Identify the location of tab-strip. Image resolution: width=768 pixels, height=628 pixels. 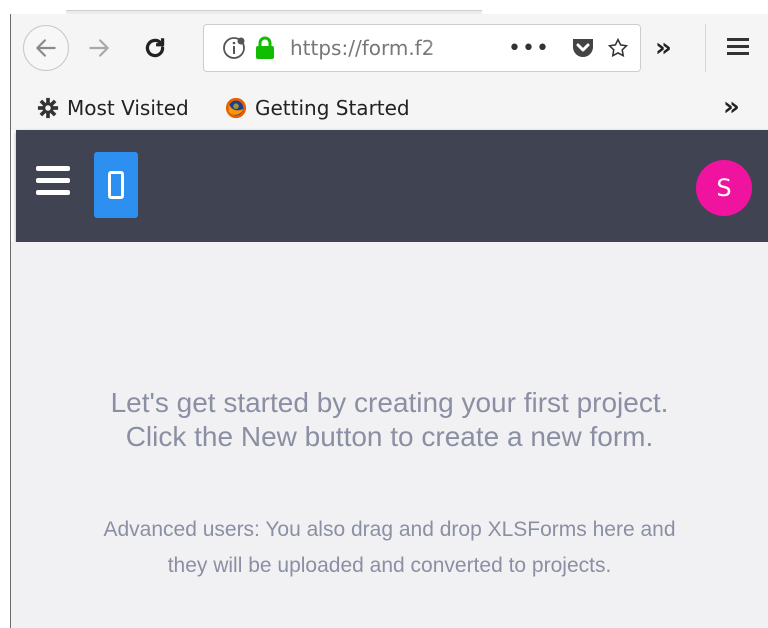
(384, 7).